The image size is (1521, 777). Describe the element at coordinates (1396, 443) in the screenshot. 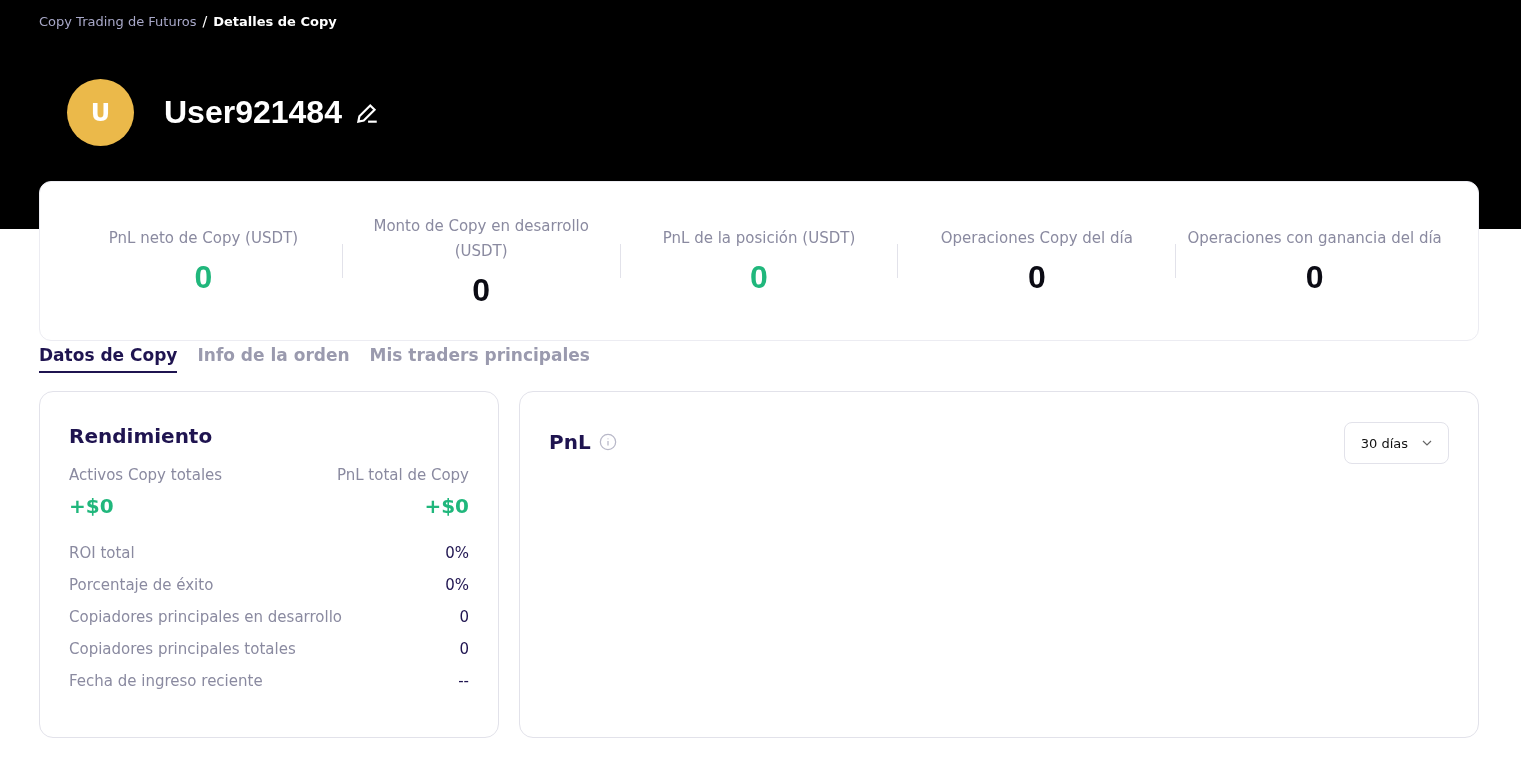

I see `period-dropdown: 30 días` at that location.